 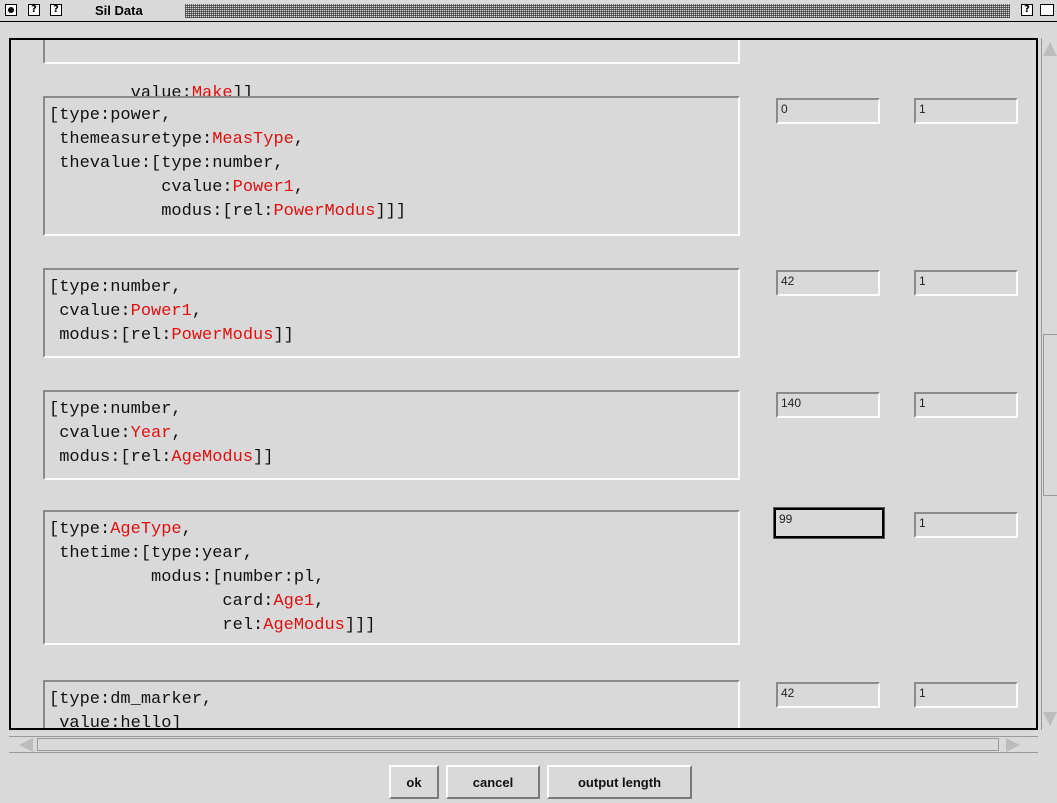 I want to click on box-line: modus:[number:pl,, so click(x=393, y=578).